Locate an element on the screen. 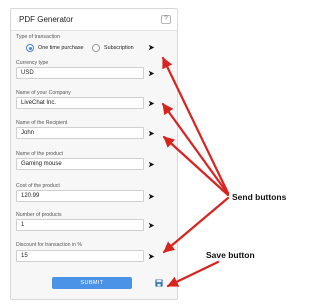 Image resolution: width=320 pixels, height=307 pixels. save-button-annotation: Save button is located at coordinates (230, 255).